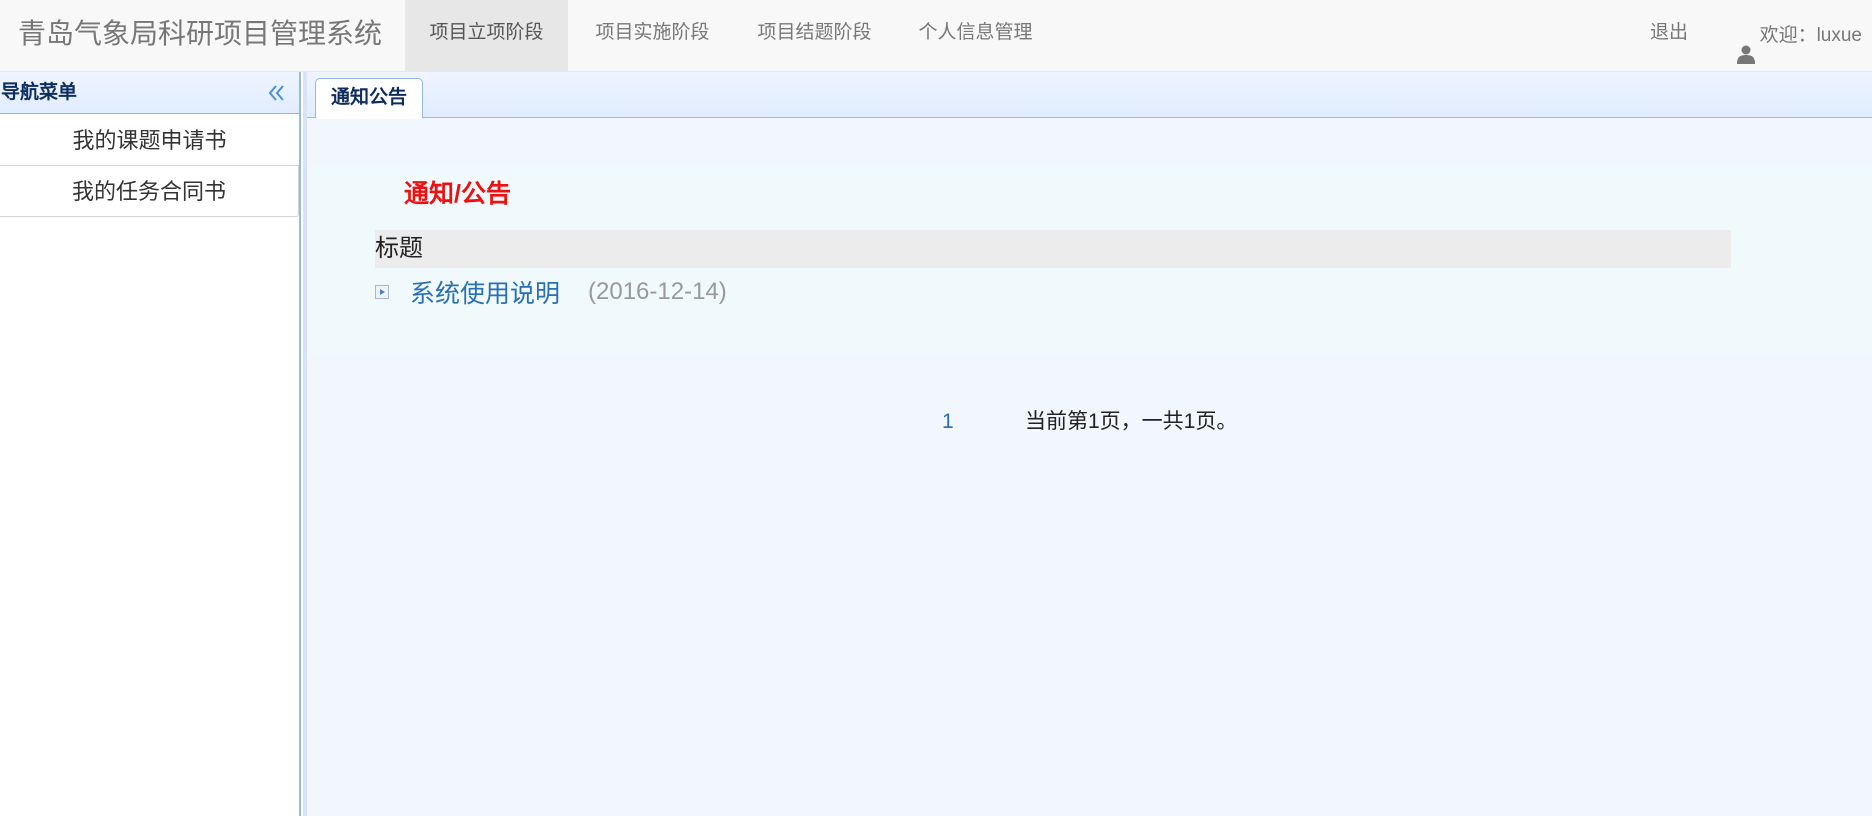 This screenshot has width=1872, height=816. Describe the element at coordinates (486, 35) in the screenshot. I see `nav-item-project-initiation: 项目立项阶段` at that location.